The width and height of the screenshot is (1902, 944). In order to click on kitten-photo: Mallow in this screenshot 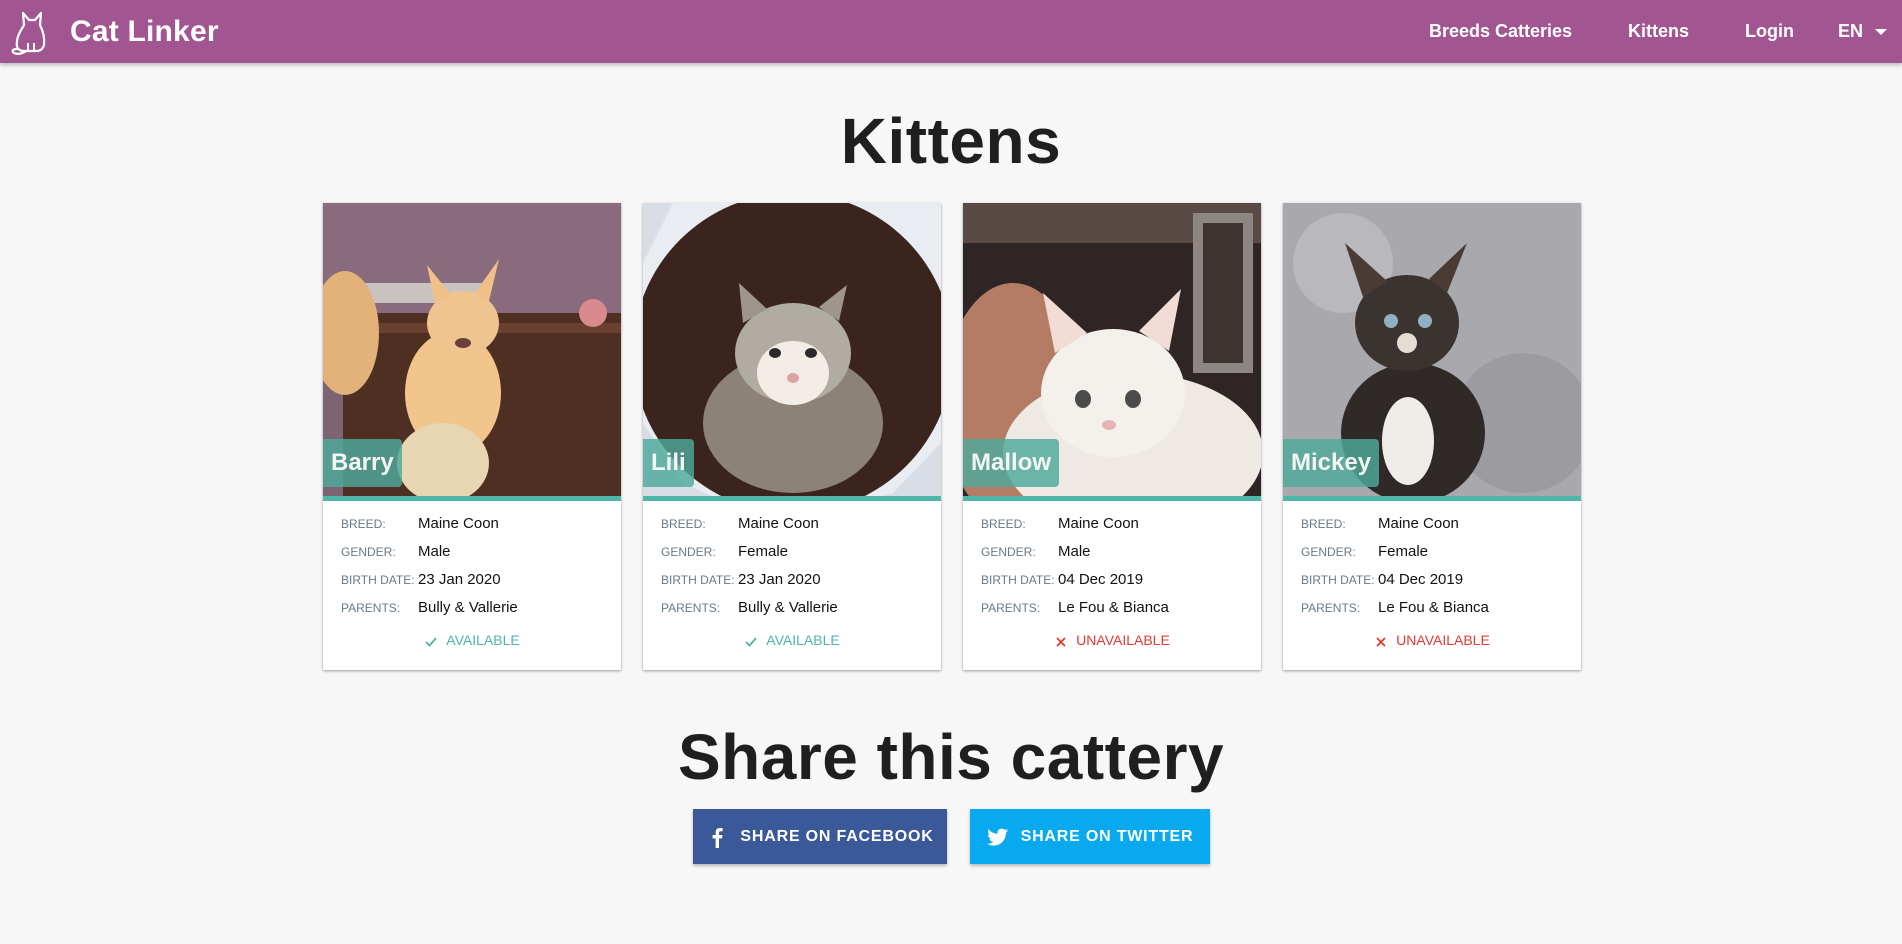, I will do `click(1112, 352)`.